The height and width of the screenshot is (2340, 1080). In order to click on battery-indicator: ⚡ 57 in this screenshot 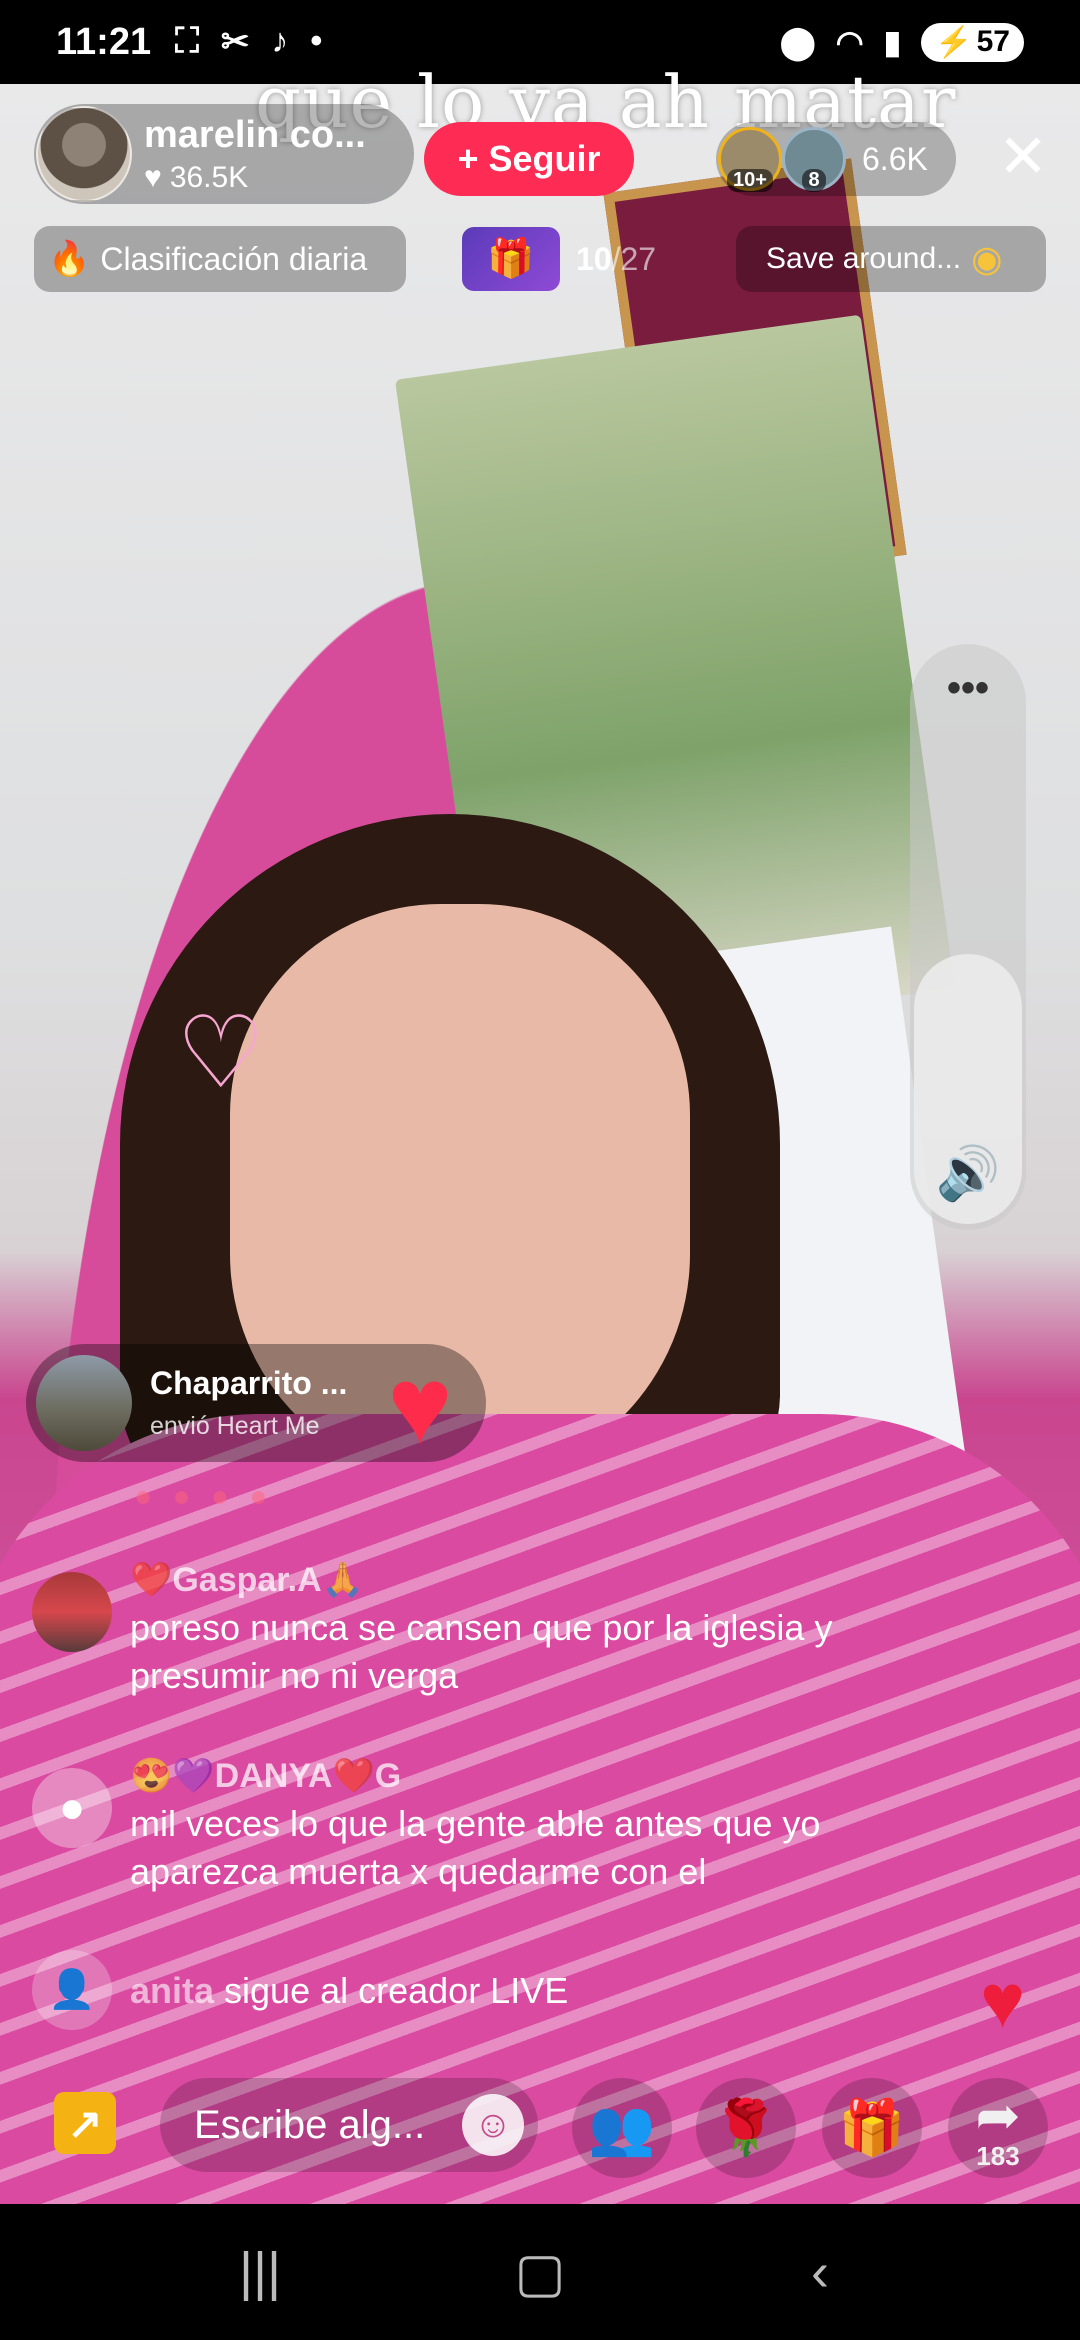, I will do `click(972, 42)`.